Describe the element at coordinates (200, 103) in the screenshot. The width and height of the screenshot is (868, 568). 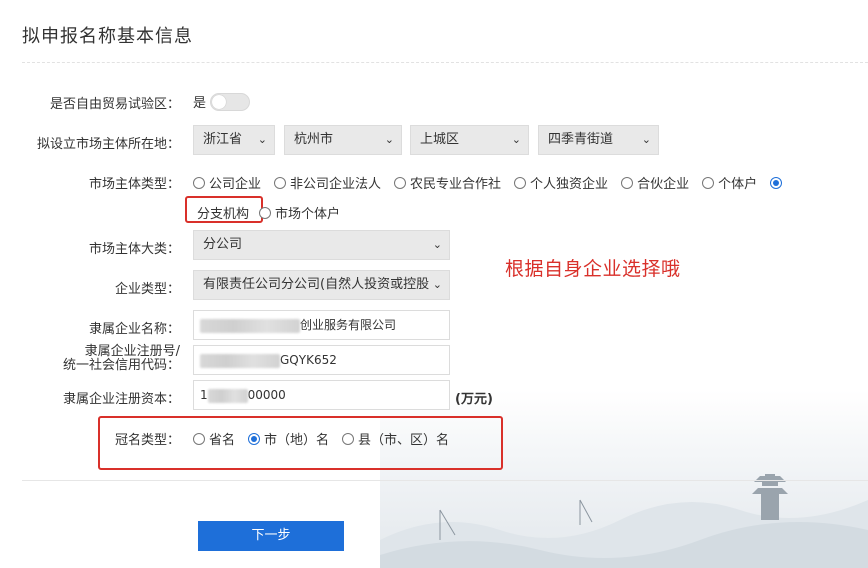
I see `free-trade-value: 是` at that location.